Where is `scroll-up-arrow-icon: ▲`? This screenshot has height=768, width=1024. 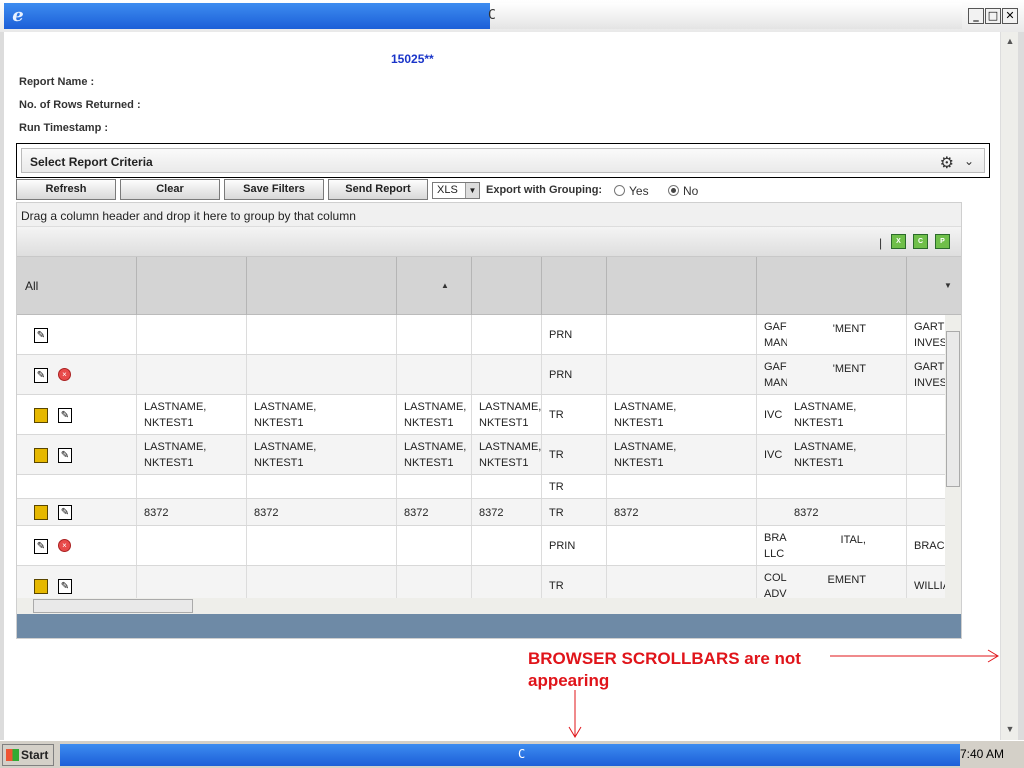 scroll-up-arrow-icon: ▲ is located at coordinates (1010, 41).